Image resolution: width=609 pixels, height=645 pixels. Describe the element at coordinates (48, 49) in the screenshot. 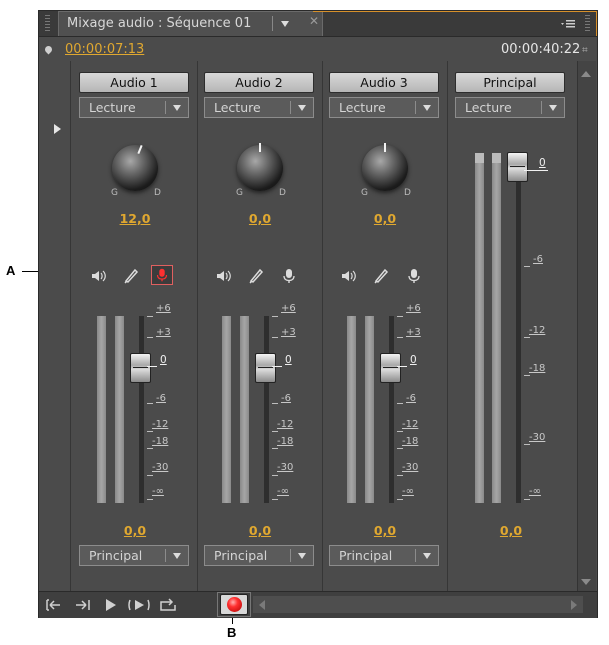

I see `marker-icon` at that location.